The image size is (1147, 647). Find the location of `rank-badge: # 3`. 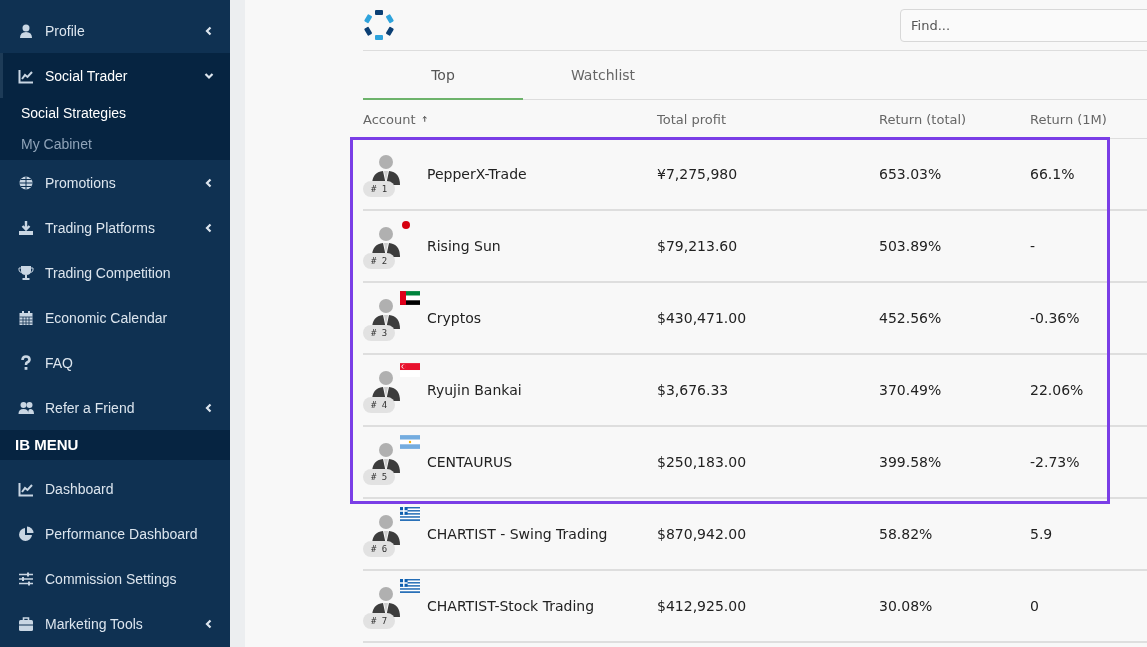

rank-badge: # 3 is located at coordinates (379, 333).